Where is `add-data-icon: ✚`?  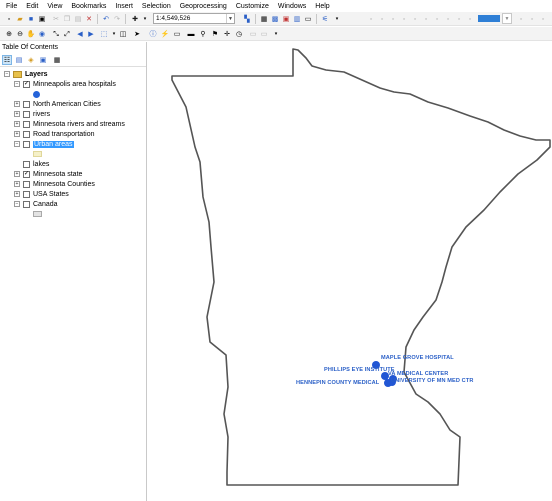 add-data-icon: ✚ is located at coordinates (135, 19).